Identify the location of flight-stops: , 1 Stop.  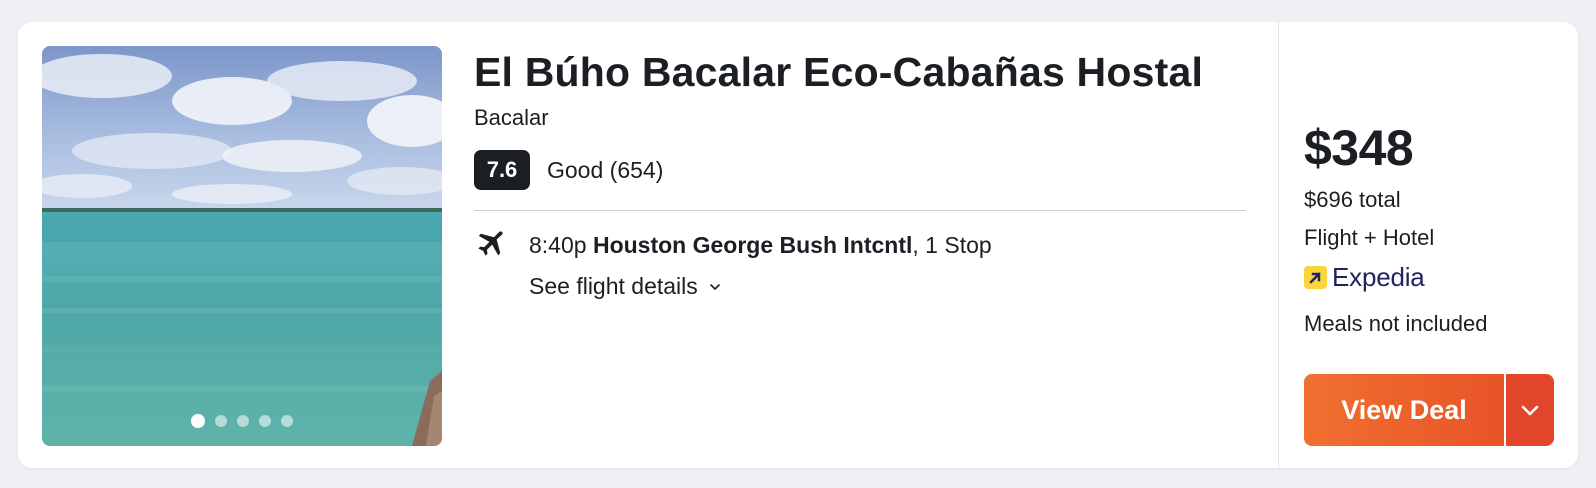
(952, 244).